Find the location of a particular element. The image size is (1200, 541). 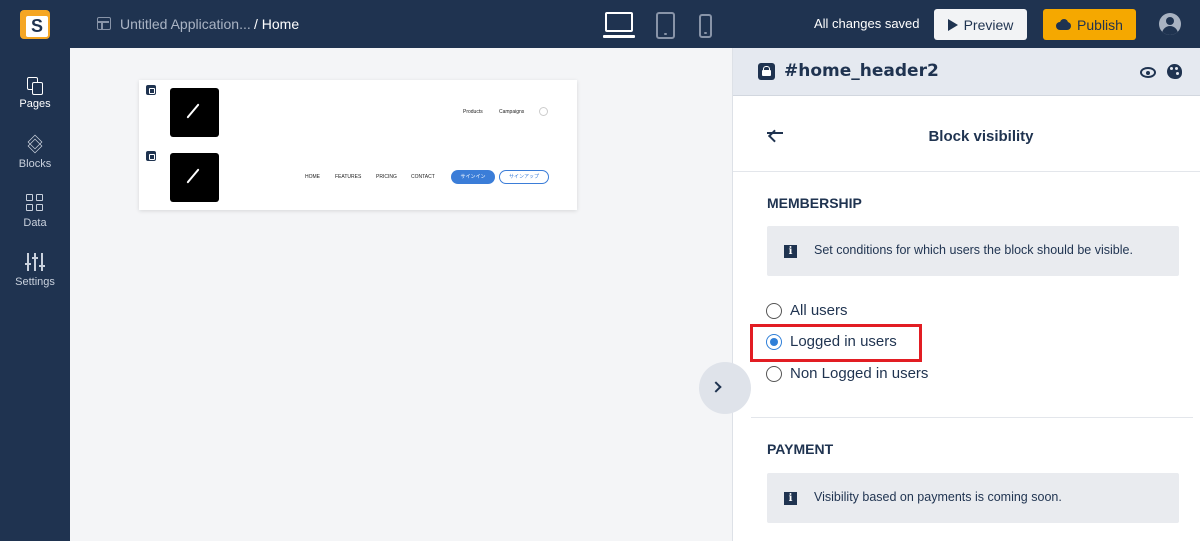

pages-icon is located at coordinates (35, 86).